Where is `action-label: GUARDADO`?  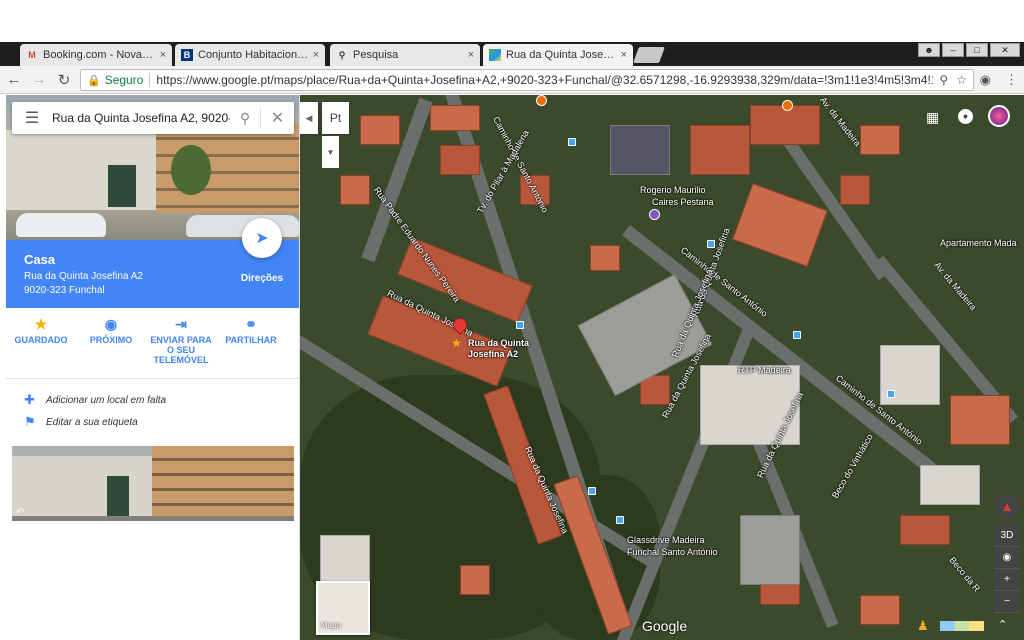
action-label: GUARDADO is located at coordinates (41, 340).